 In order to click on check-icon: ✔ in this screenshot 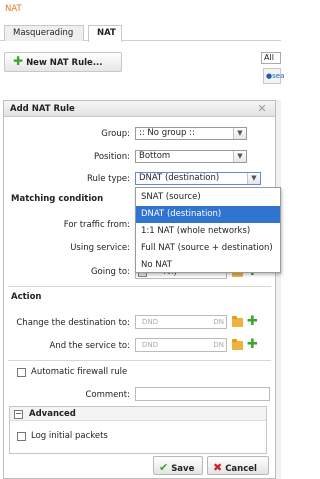, I will do `click(164, 467)`.